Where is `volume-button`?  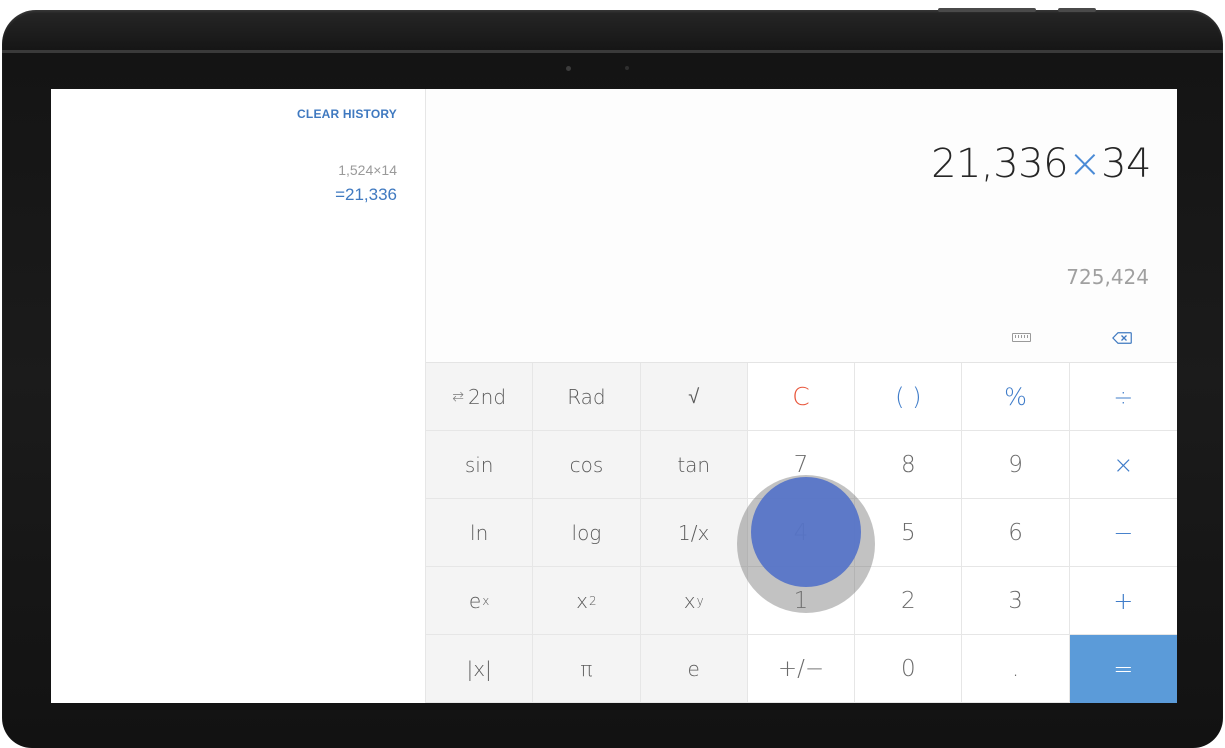
volume-button is located at coordinates (987, 10).